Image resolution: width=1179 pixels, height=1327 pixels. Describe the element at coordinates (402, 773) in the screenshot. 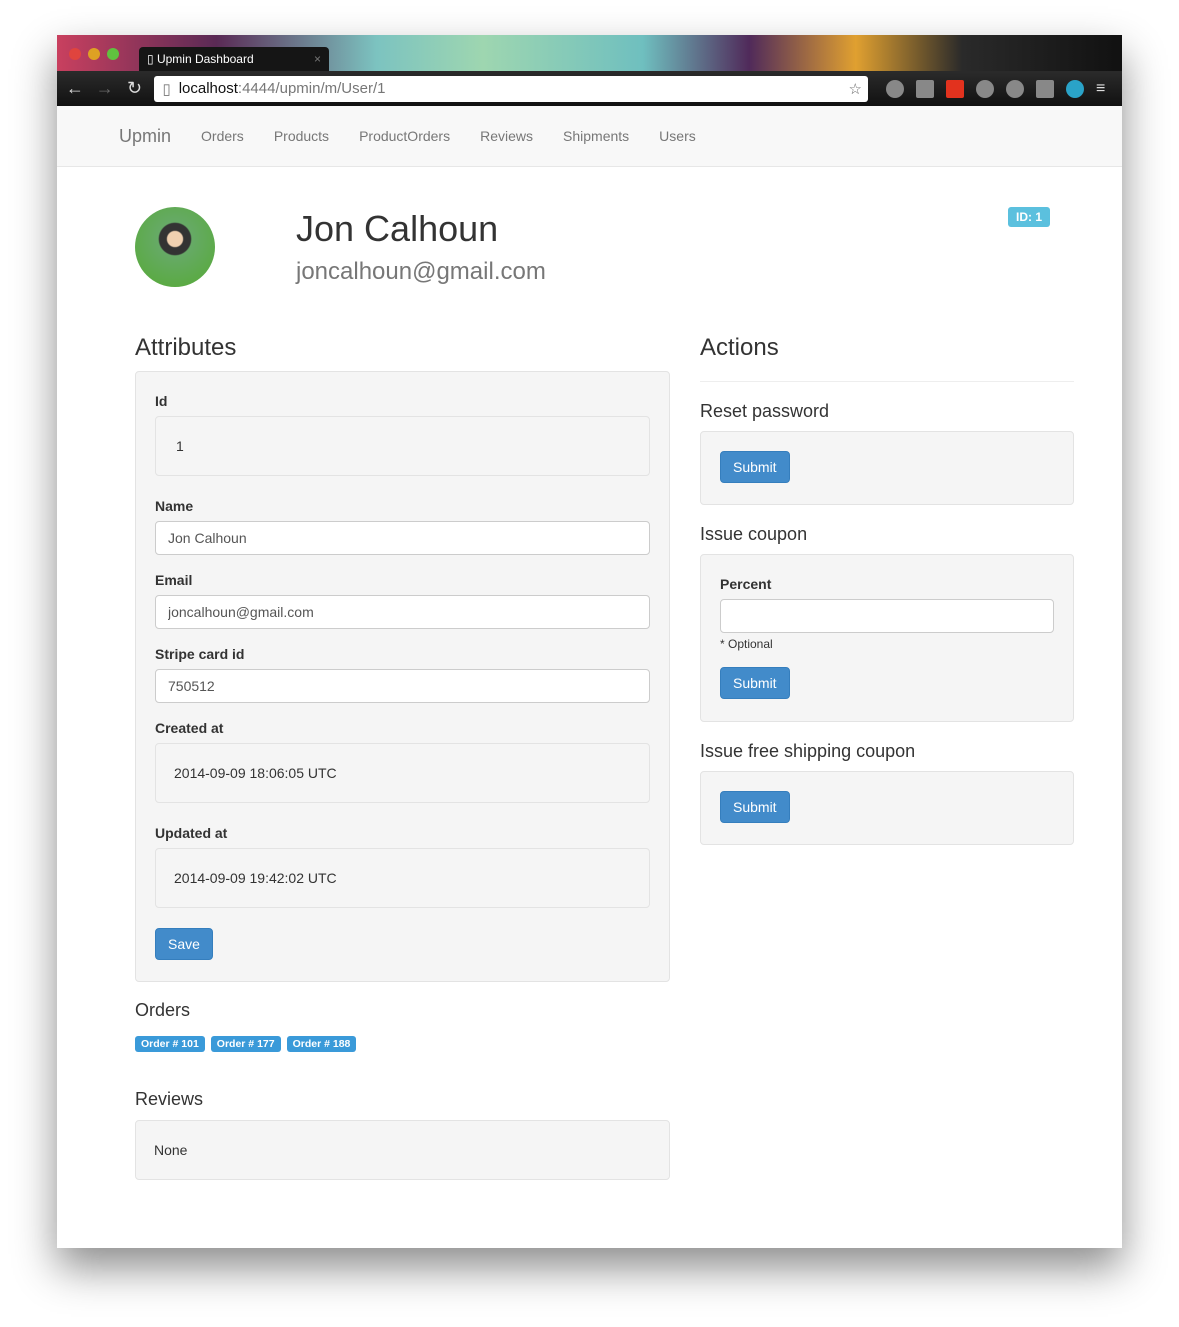

I see `created-at-value: 2014-09-09 18:06:05 UTC` at that location.